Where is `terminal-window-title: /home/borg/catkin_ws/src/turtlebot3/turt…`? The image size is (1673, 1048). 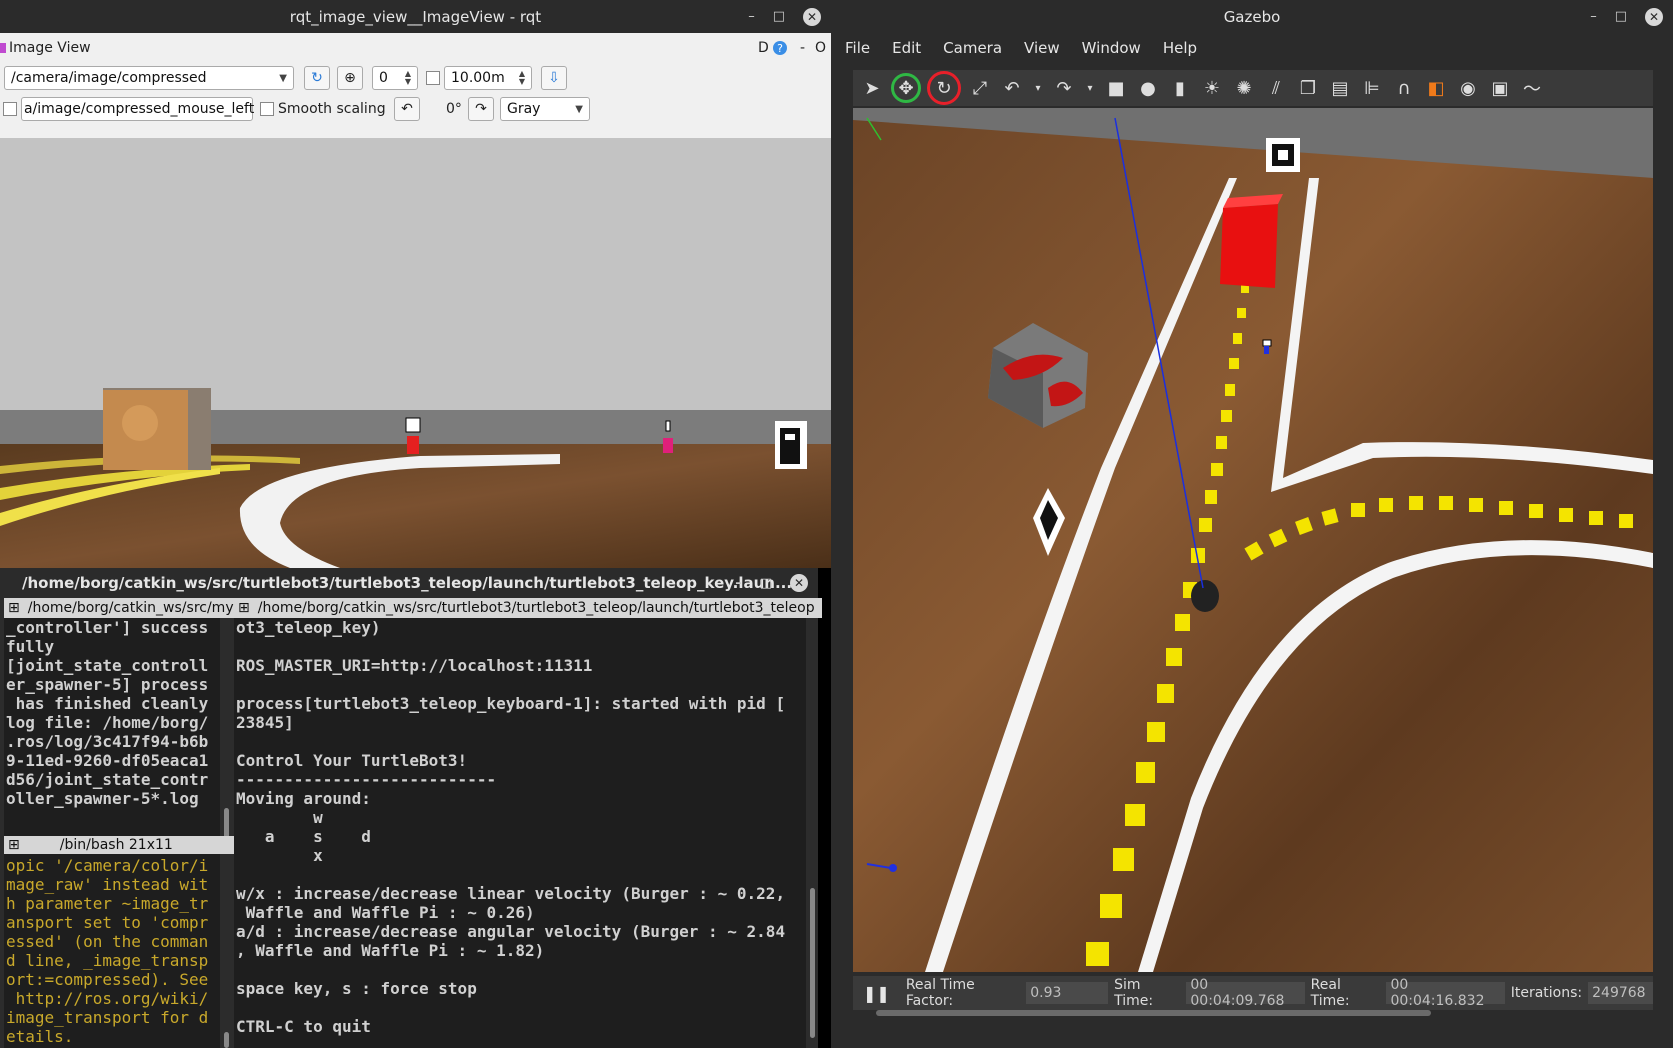
terminal-window-title: /home/borg/catkin_ws/src/turtlebot3/turt… is located at coordinates (407, 583).